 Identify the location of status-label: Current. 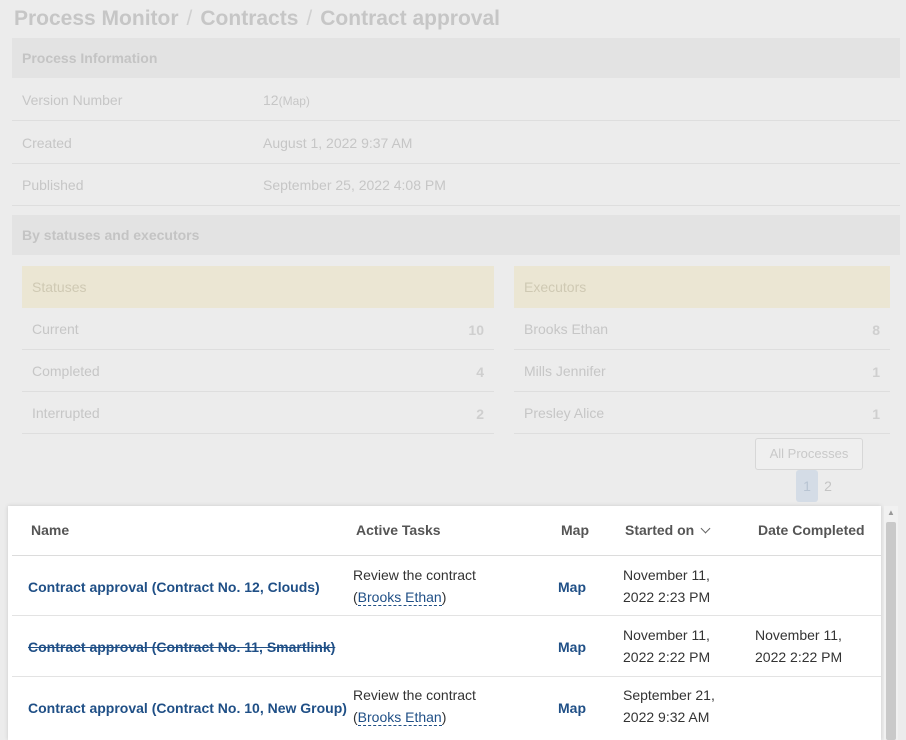
(55, 329).